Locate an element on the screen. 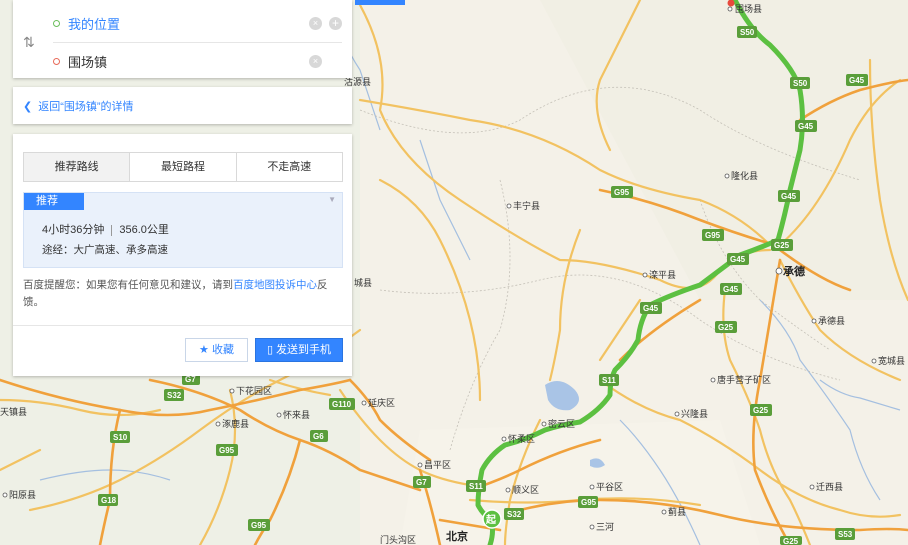 The width and height of the screenshot is (908, 545). start-location-input: 我的位置 is located at coordinates (94, 23).